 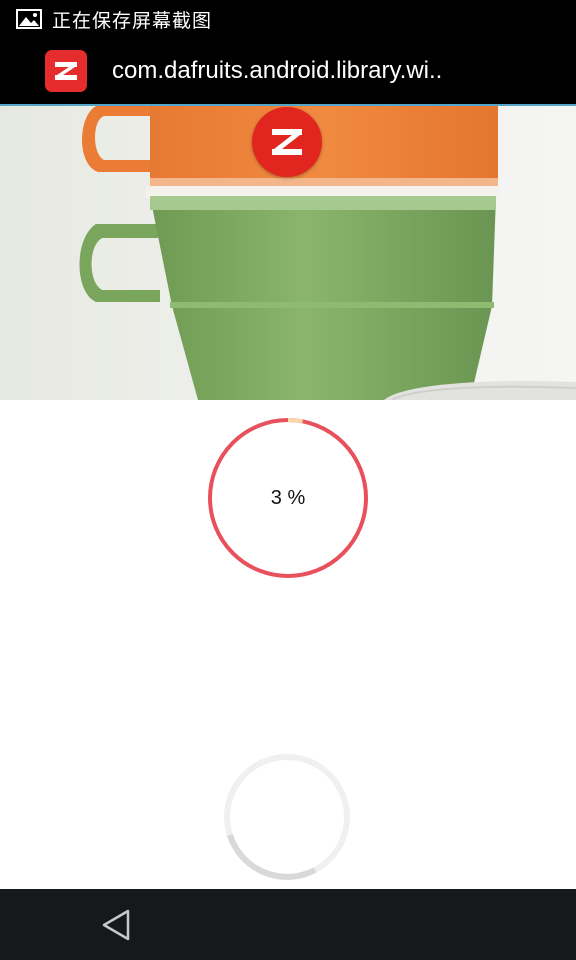 I want to click on status-text: 正在保存屏幕截图, so click(x=132, y=20).